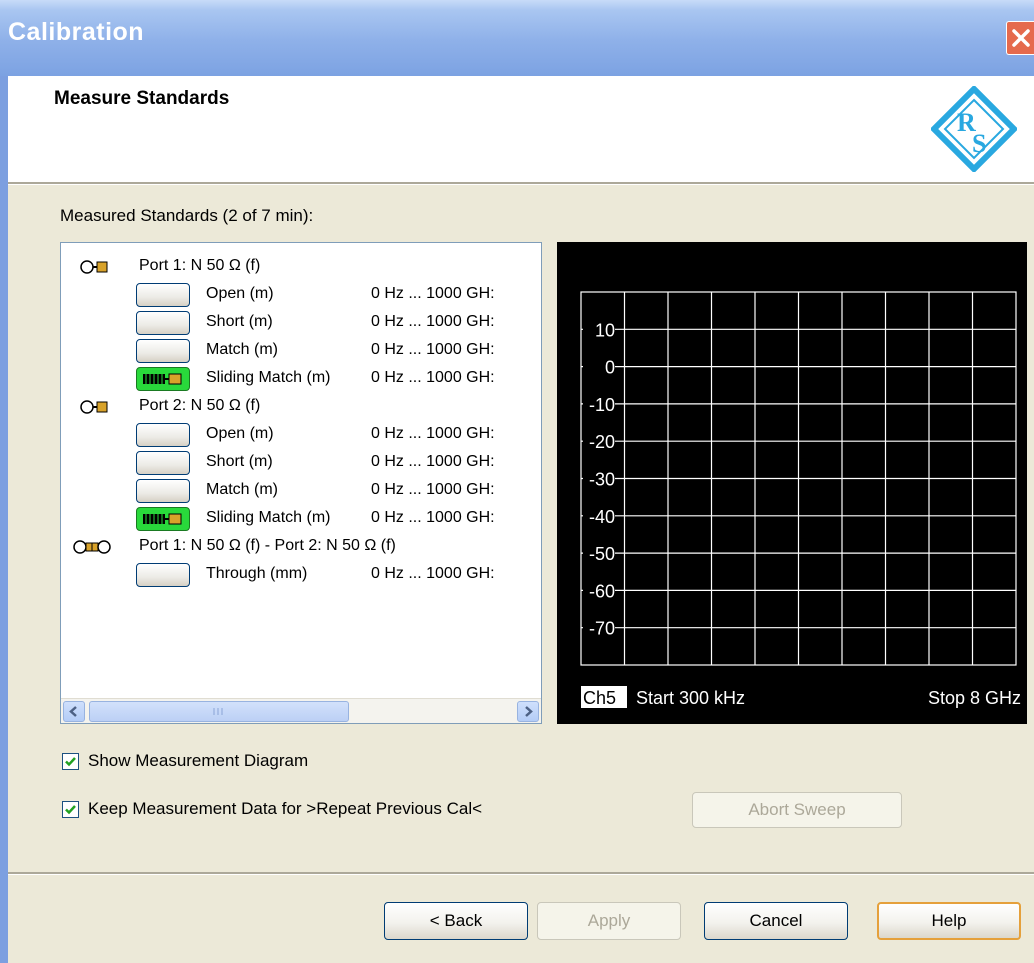  What do you see at coordinates (602, 554) in the screenshot?
I see `y-tick-label: -50` at bounding box center [602, 554].